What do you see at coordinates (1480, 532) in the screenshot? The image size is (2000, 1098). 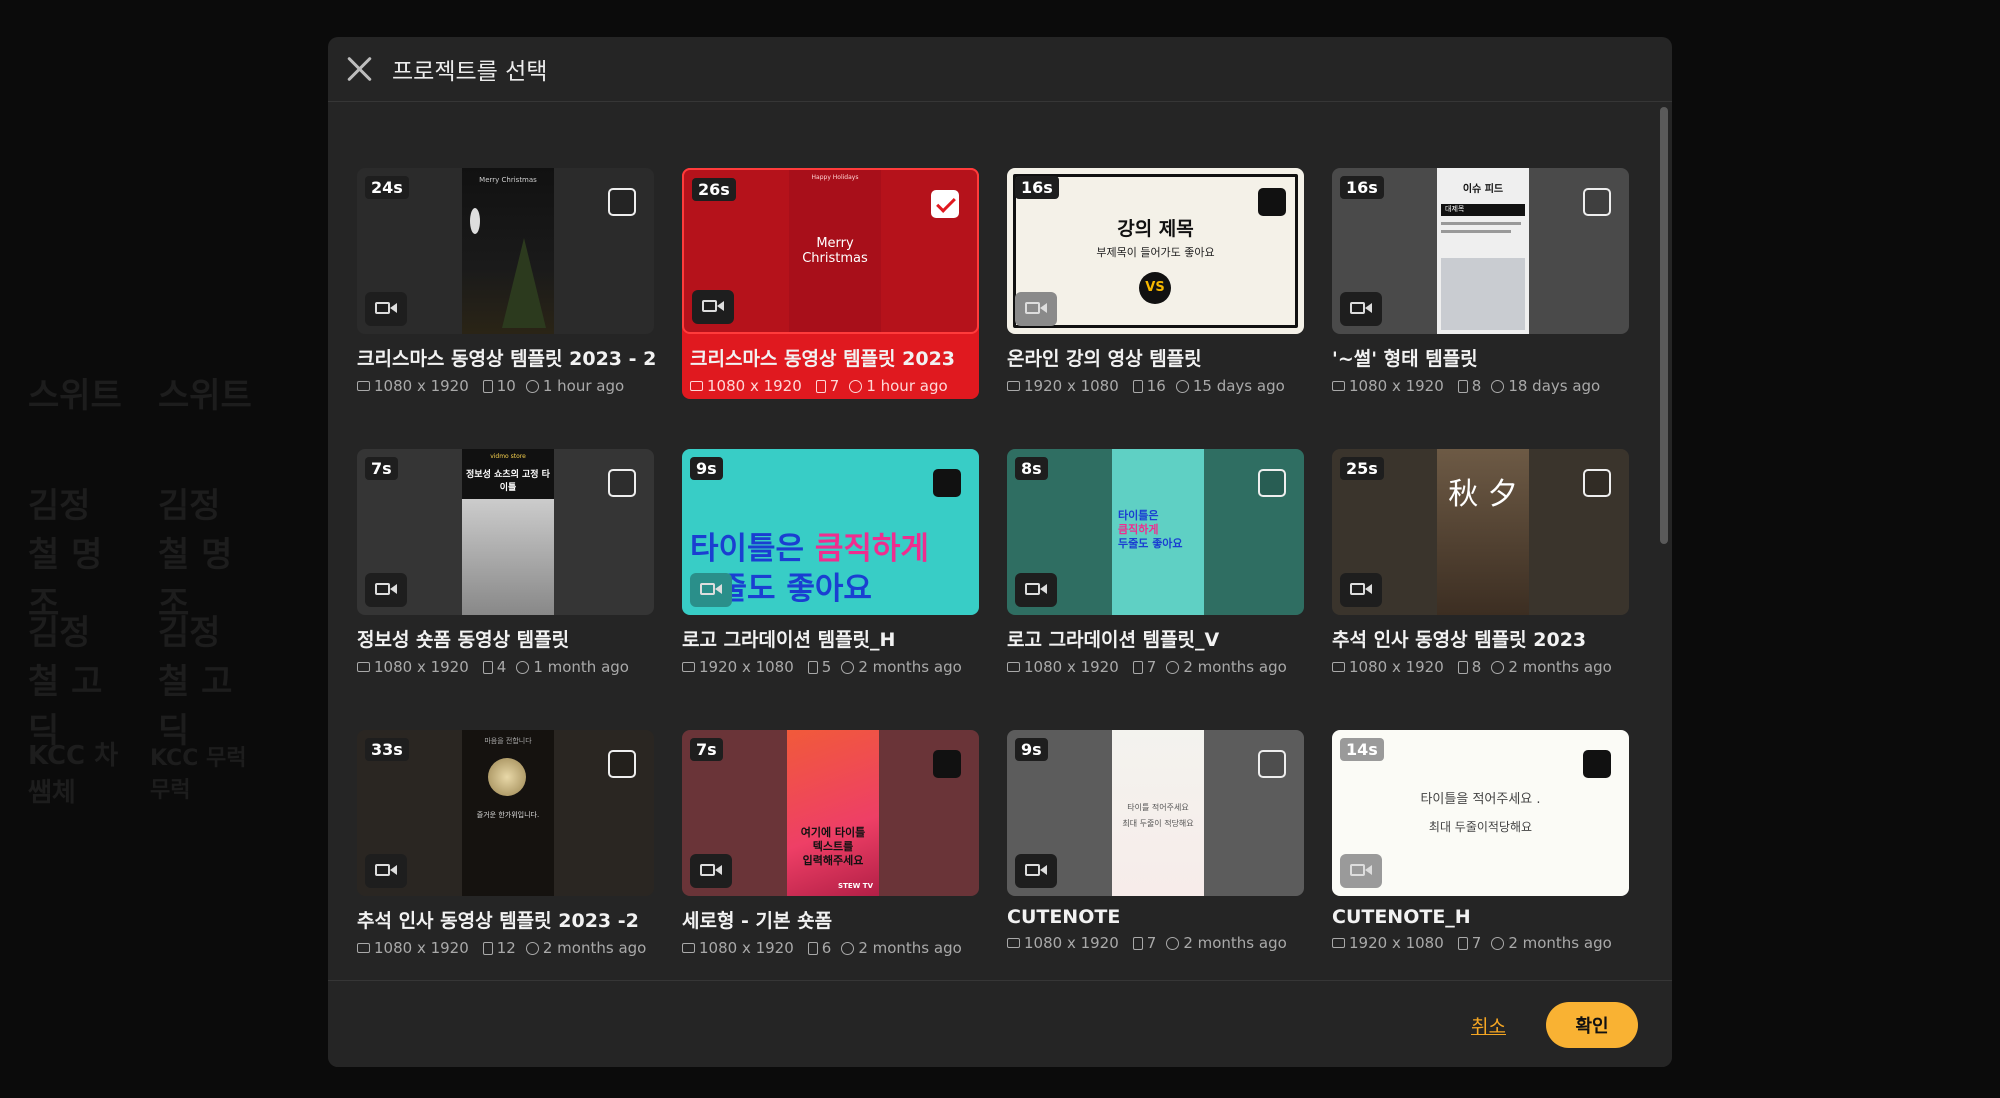 I see `project-thumbnail: 秋 夕 25s` at bounding box center [1480, 532].